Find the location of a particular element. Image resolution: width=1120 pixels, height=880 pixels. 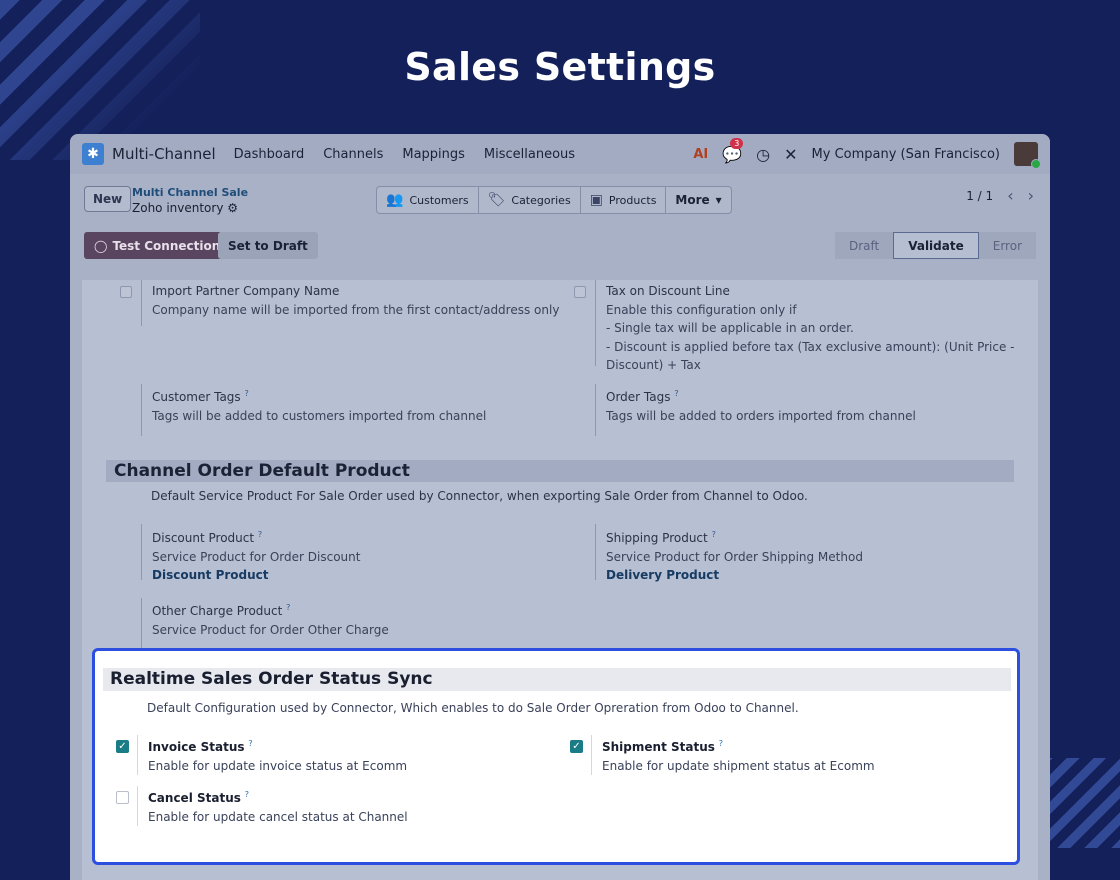

chat-icon: 💬 3 is located at coordinates (733, 150).